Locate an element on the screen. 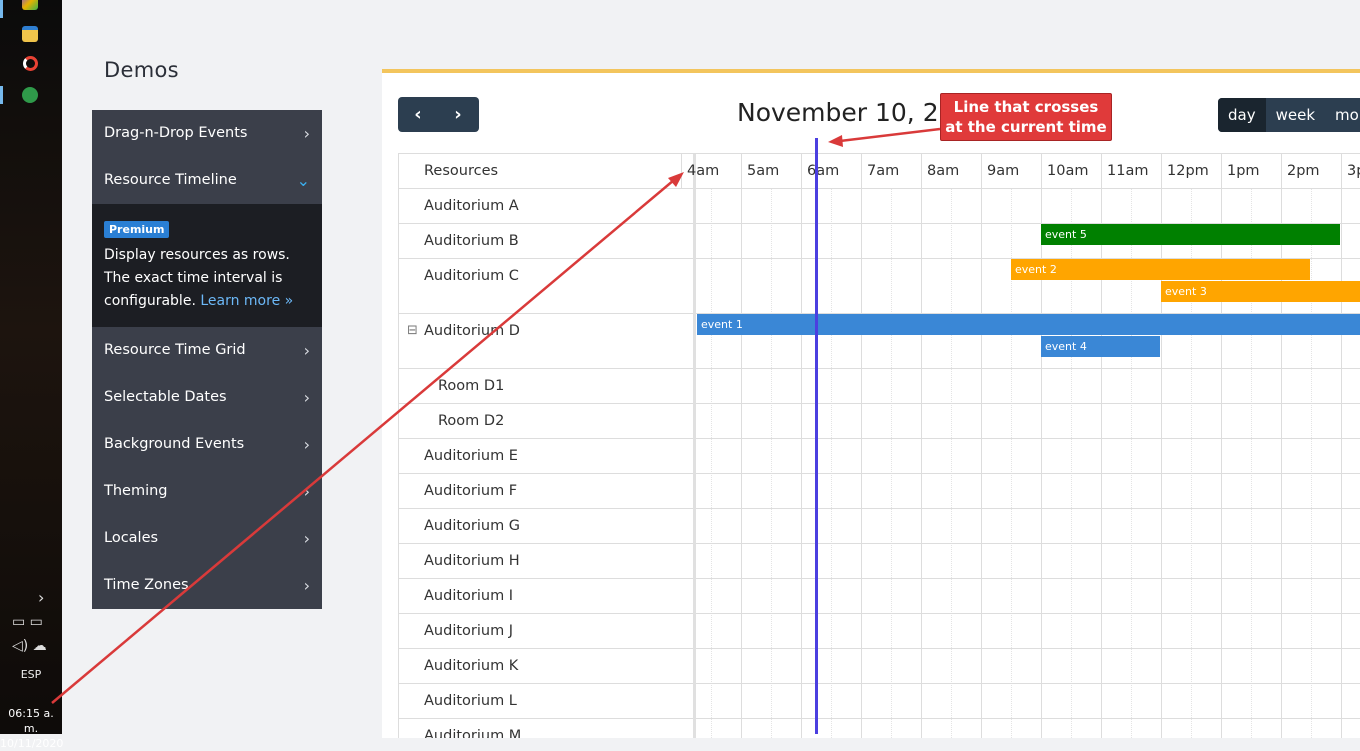 This screenshot has width=1360, height=751. callout-line-2: at the current time is located at coordinates (1026, 127).